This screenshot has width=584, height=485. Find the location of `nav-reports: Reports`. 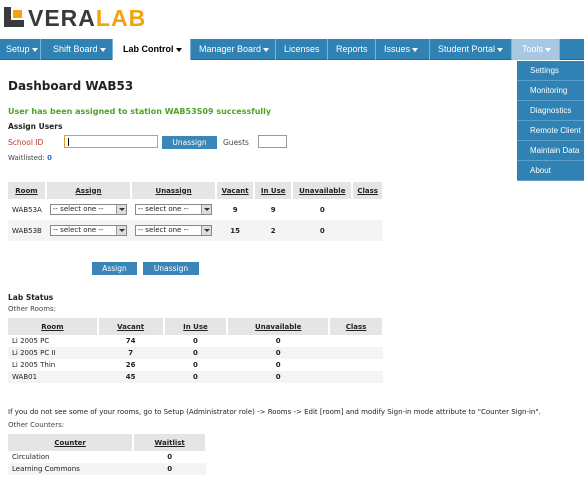

nav-reports: Reports is located at coordinates (352, 49).